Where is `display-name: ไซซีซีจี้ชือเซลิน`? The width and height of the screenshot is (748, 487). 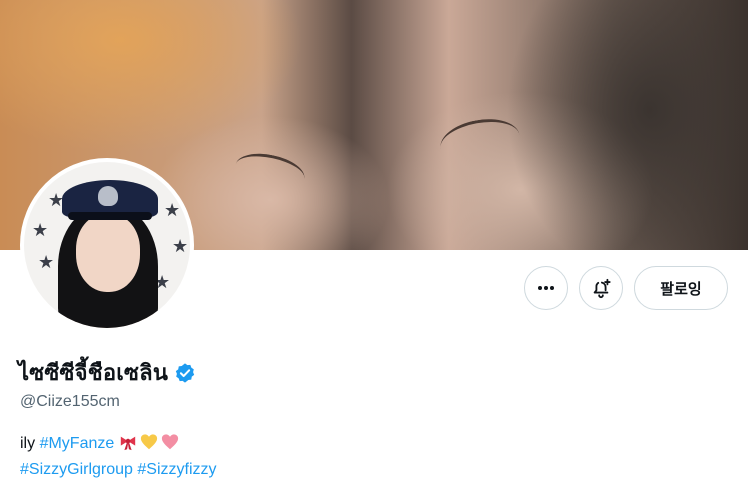 display-name: ไซซีซีจี้ชือเซลิน is located at coordinates (93, 373).